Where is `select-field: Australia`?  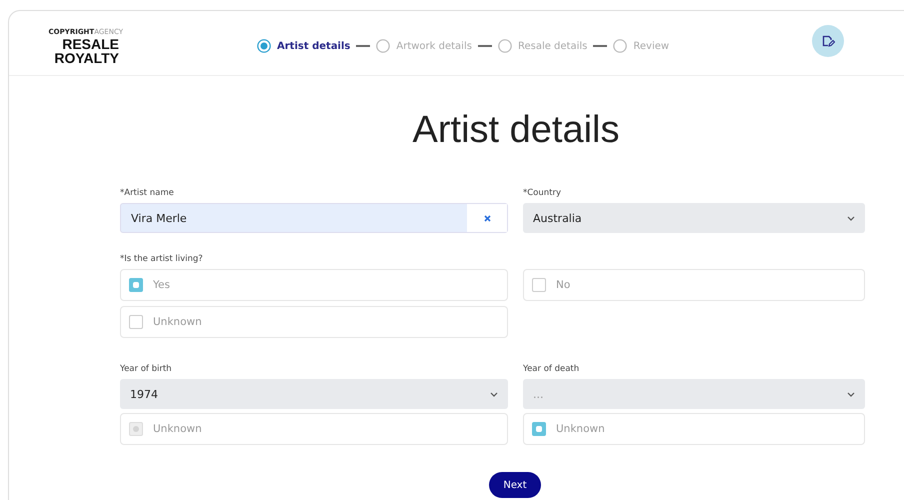
select-field: Australia is located at coordinates (694, 218).